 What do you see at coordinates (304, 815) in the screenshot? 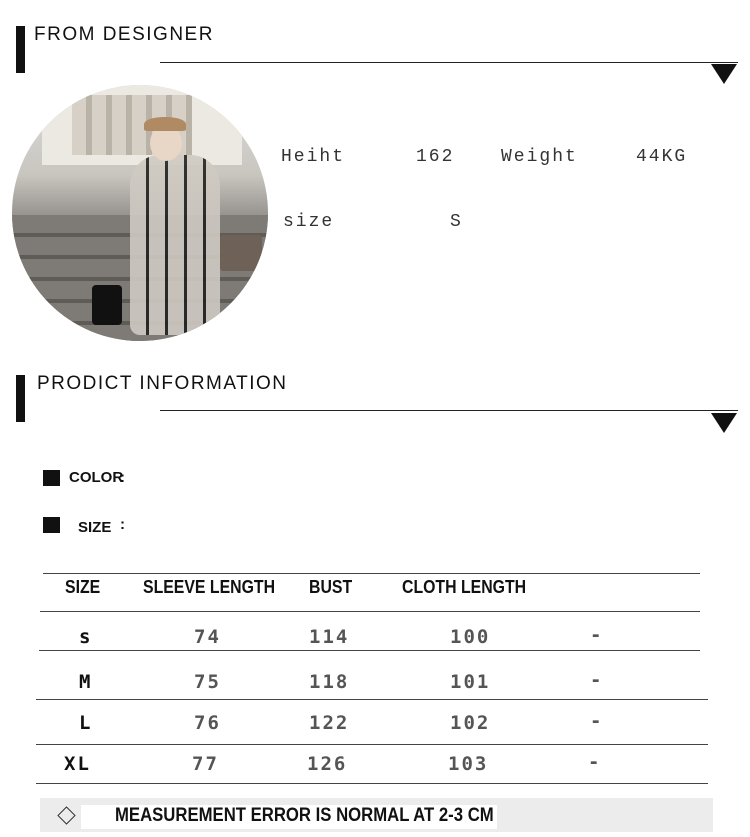
I see `measurement-note-text: MEASUREMENT ERROR IS NORMAL AT 2-3 CM` at bounding box center [304, 815].